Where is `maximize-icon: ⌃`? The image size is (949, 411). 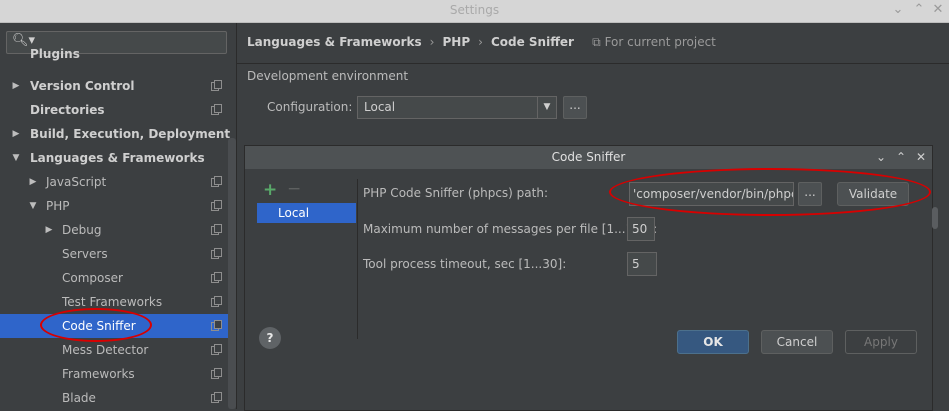 maximize-icon: ⌃ is located at coordinates (919, 10).